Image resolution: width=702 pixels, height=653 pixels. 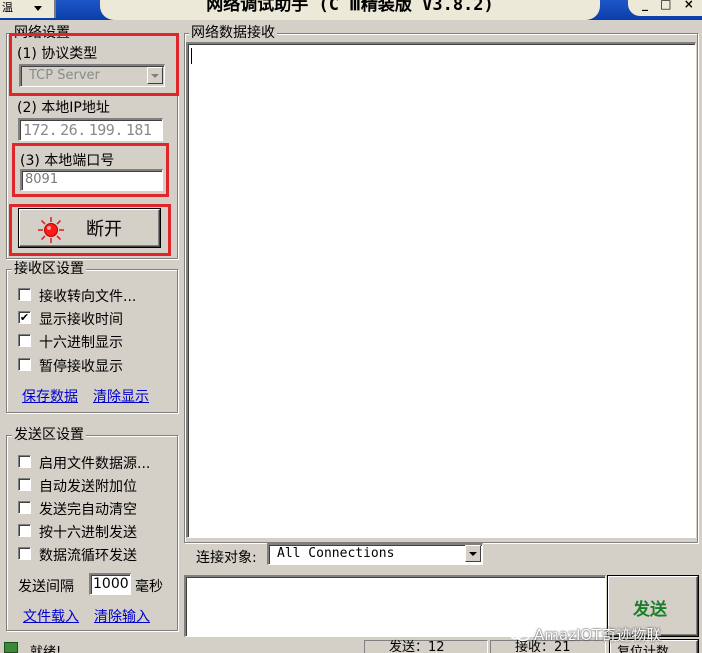 I want to click on port-label: (3) 本地端口号, so click(x=67, y=161).